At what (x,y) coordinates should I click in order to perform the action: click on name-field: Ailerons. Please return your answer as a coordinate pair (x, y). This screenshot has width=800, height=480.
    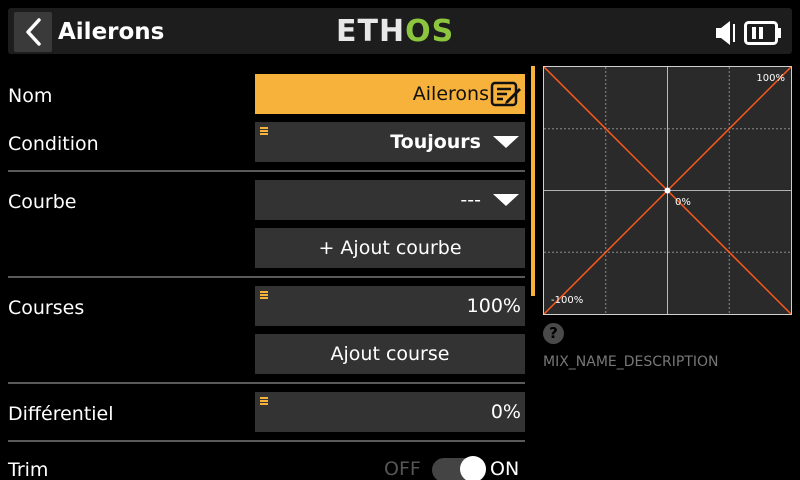
    Looking at the image, I should click on (390, 94).